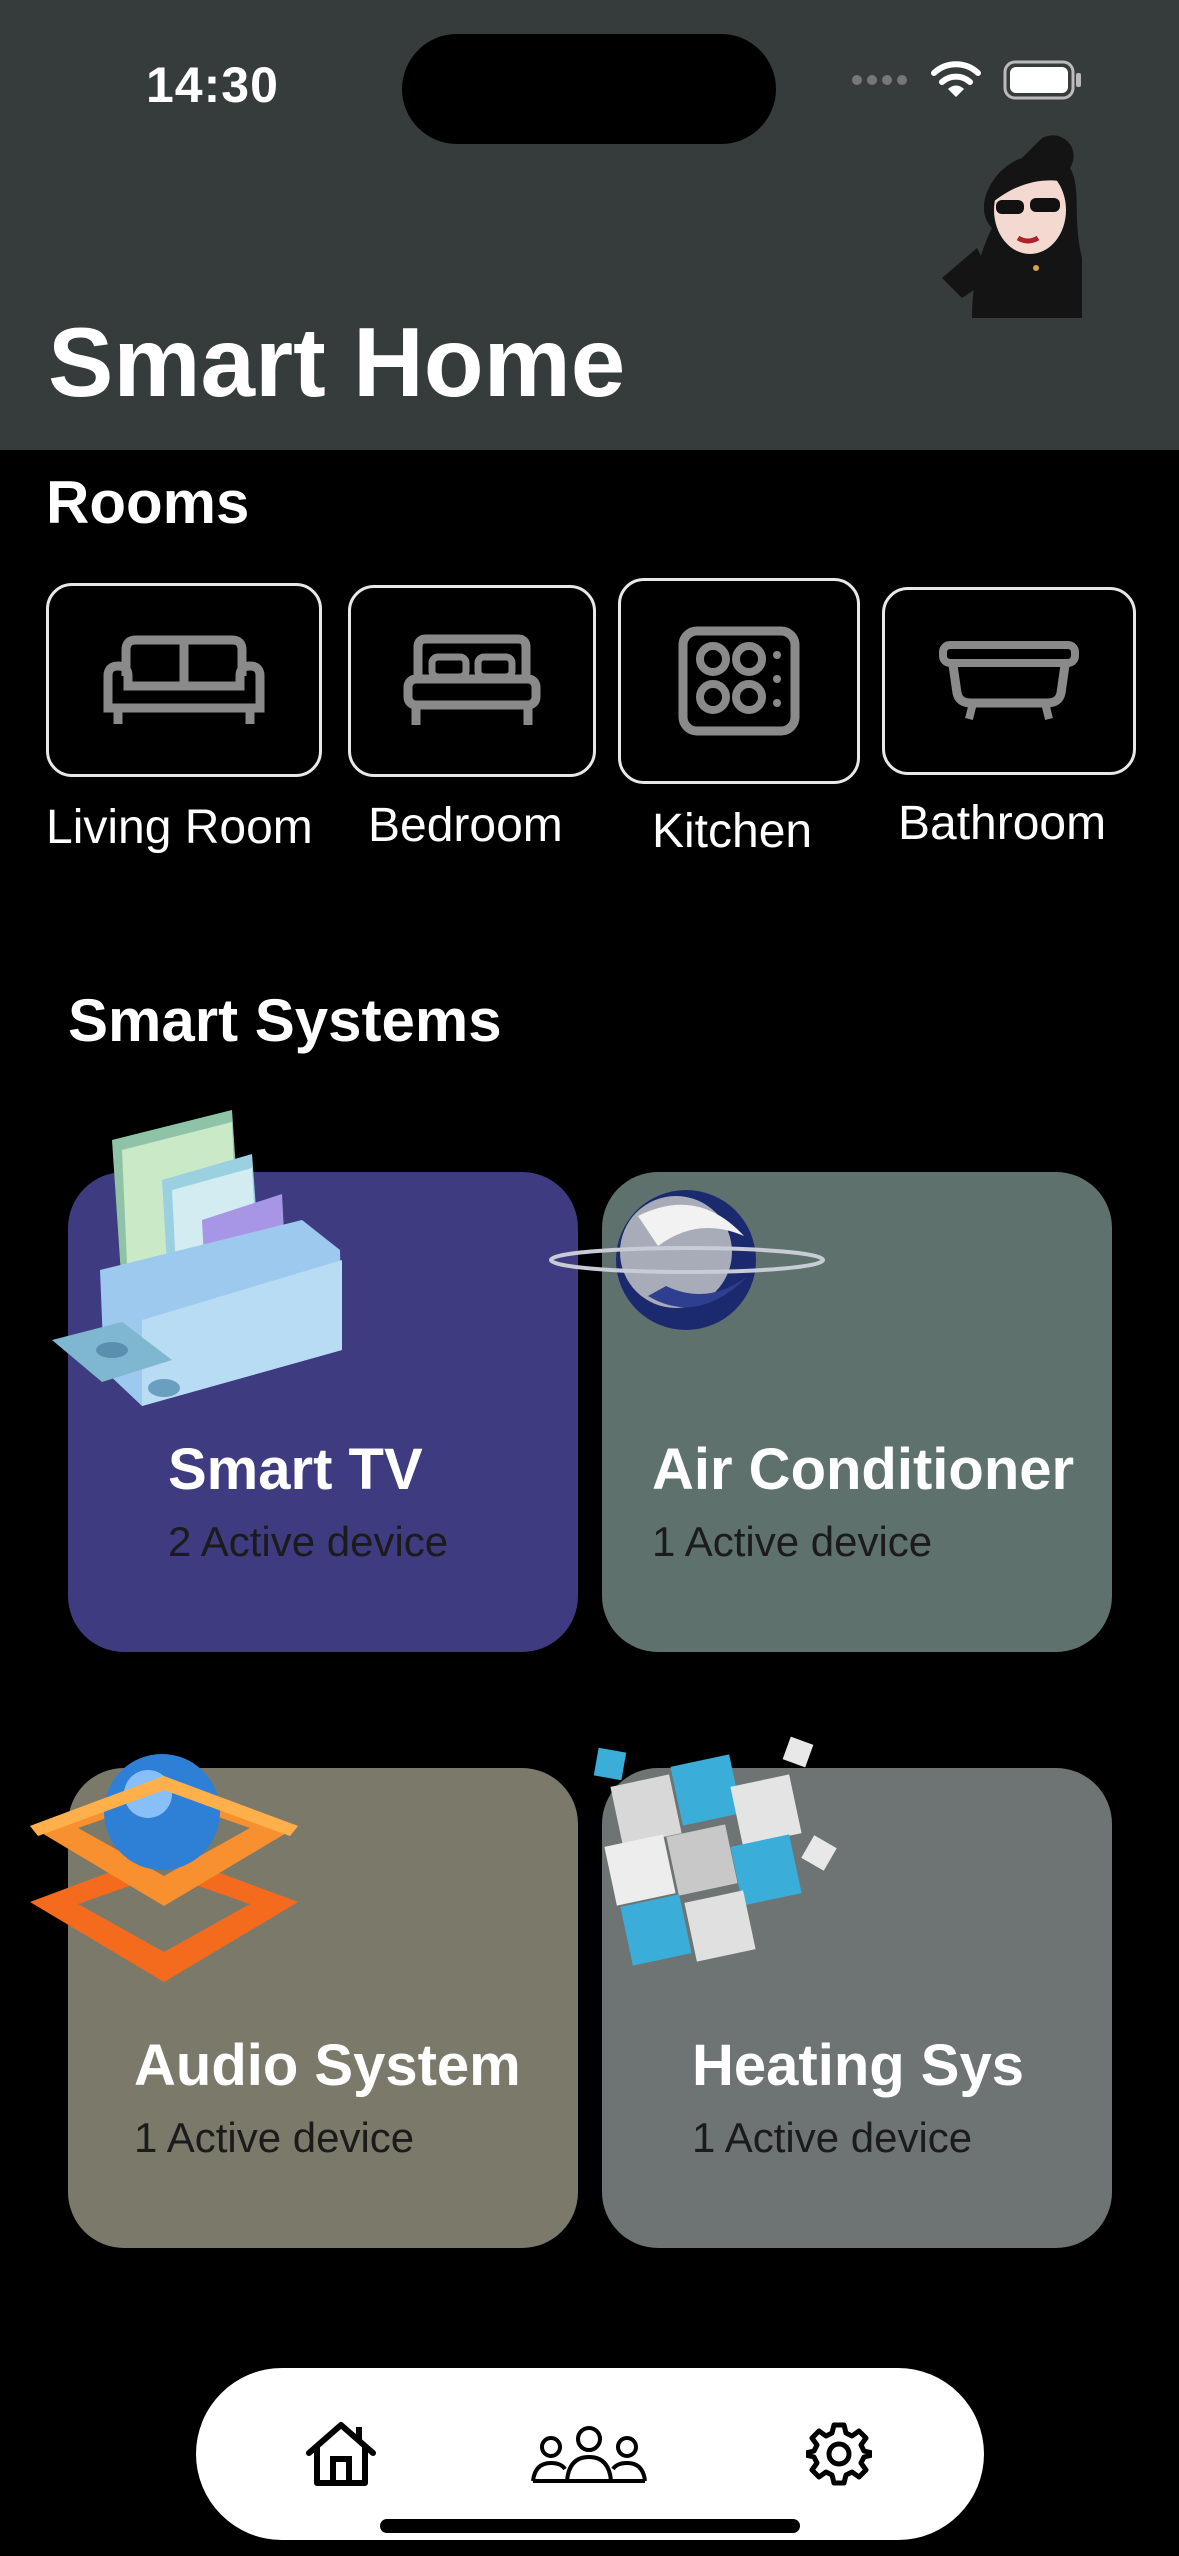 The height and width of the screenshot is (2556, 1179). Describe the element at coordinates (715, 1851) in the screenshot. I see `cube-blocks-icon` at that location.